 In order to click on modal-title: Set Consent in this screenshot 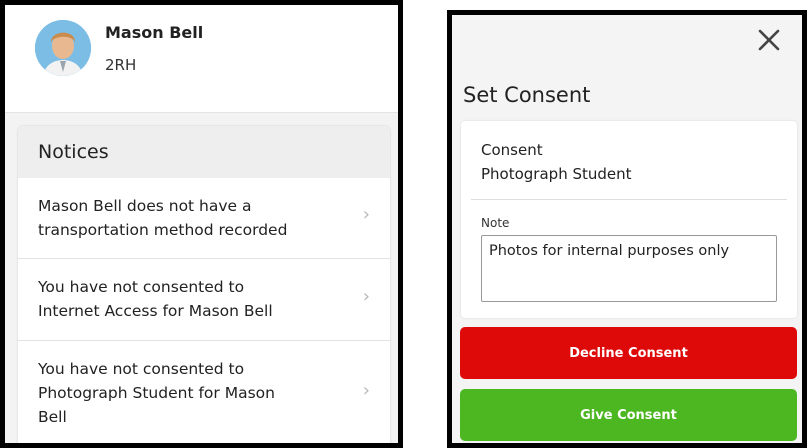, I will do `click(527, 95)`.